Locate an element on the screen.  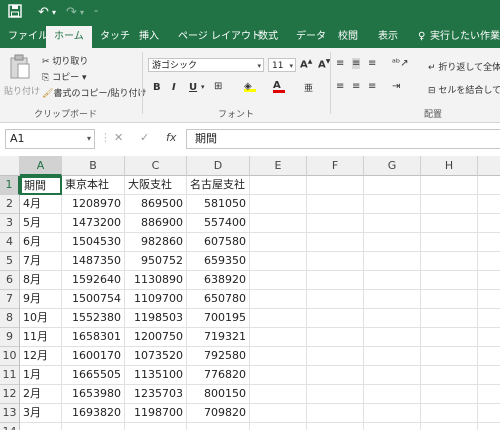
insert-function-button: fx is located at coordinates (171, 137).